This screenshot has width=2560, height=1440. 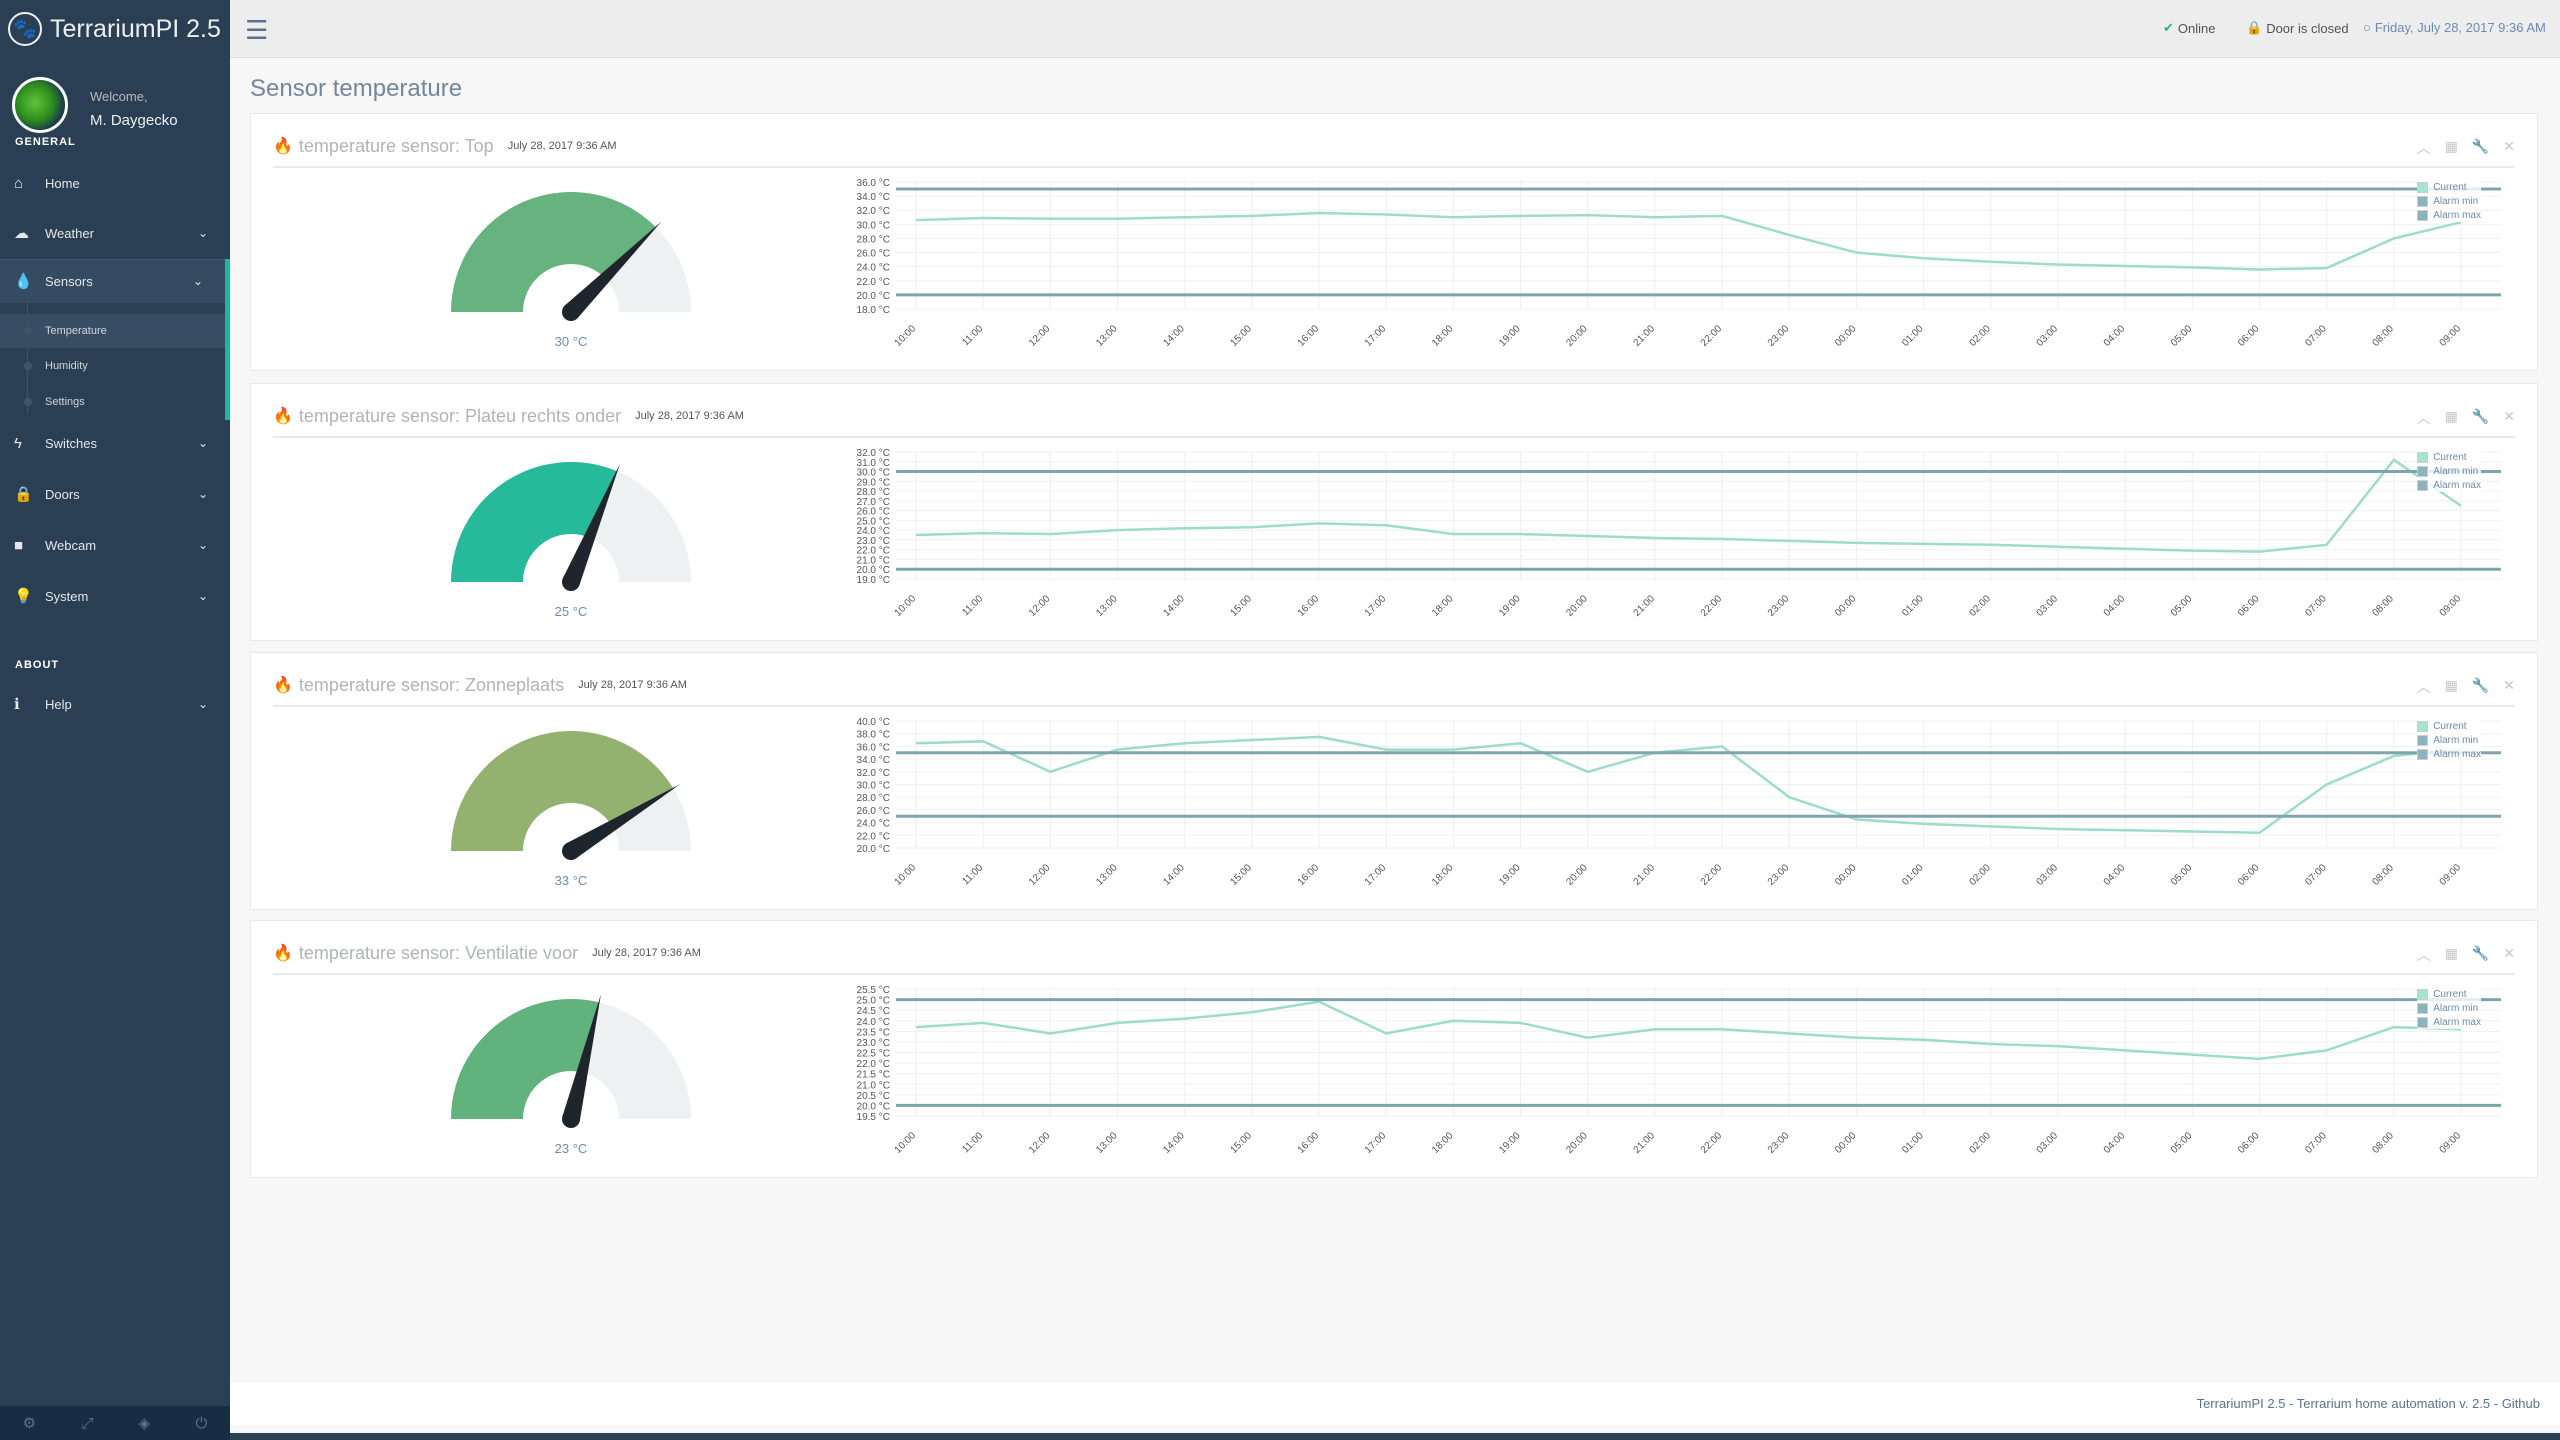 What do you see at coordinates (1913, 336) in the screenshot?
I see `x-tick-label: 01:00` at bounding box center [1913, 336].